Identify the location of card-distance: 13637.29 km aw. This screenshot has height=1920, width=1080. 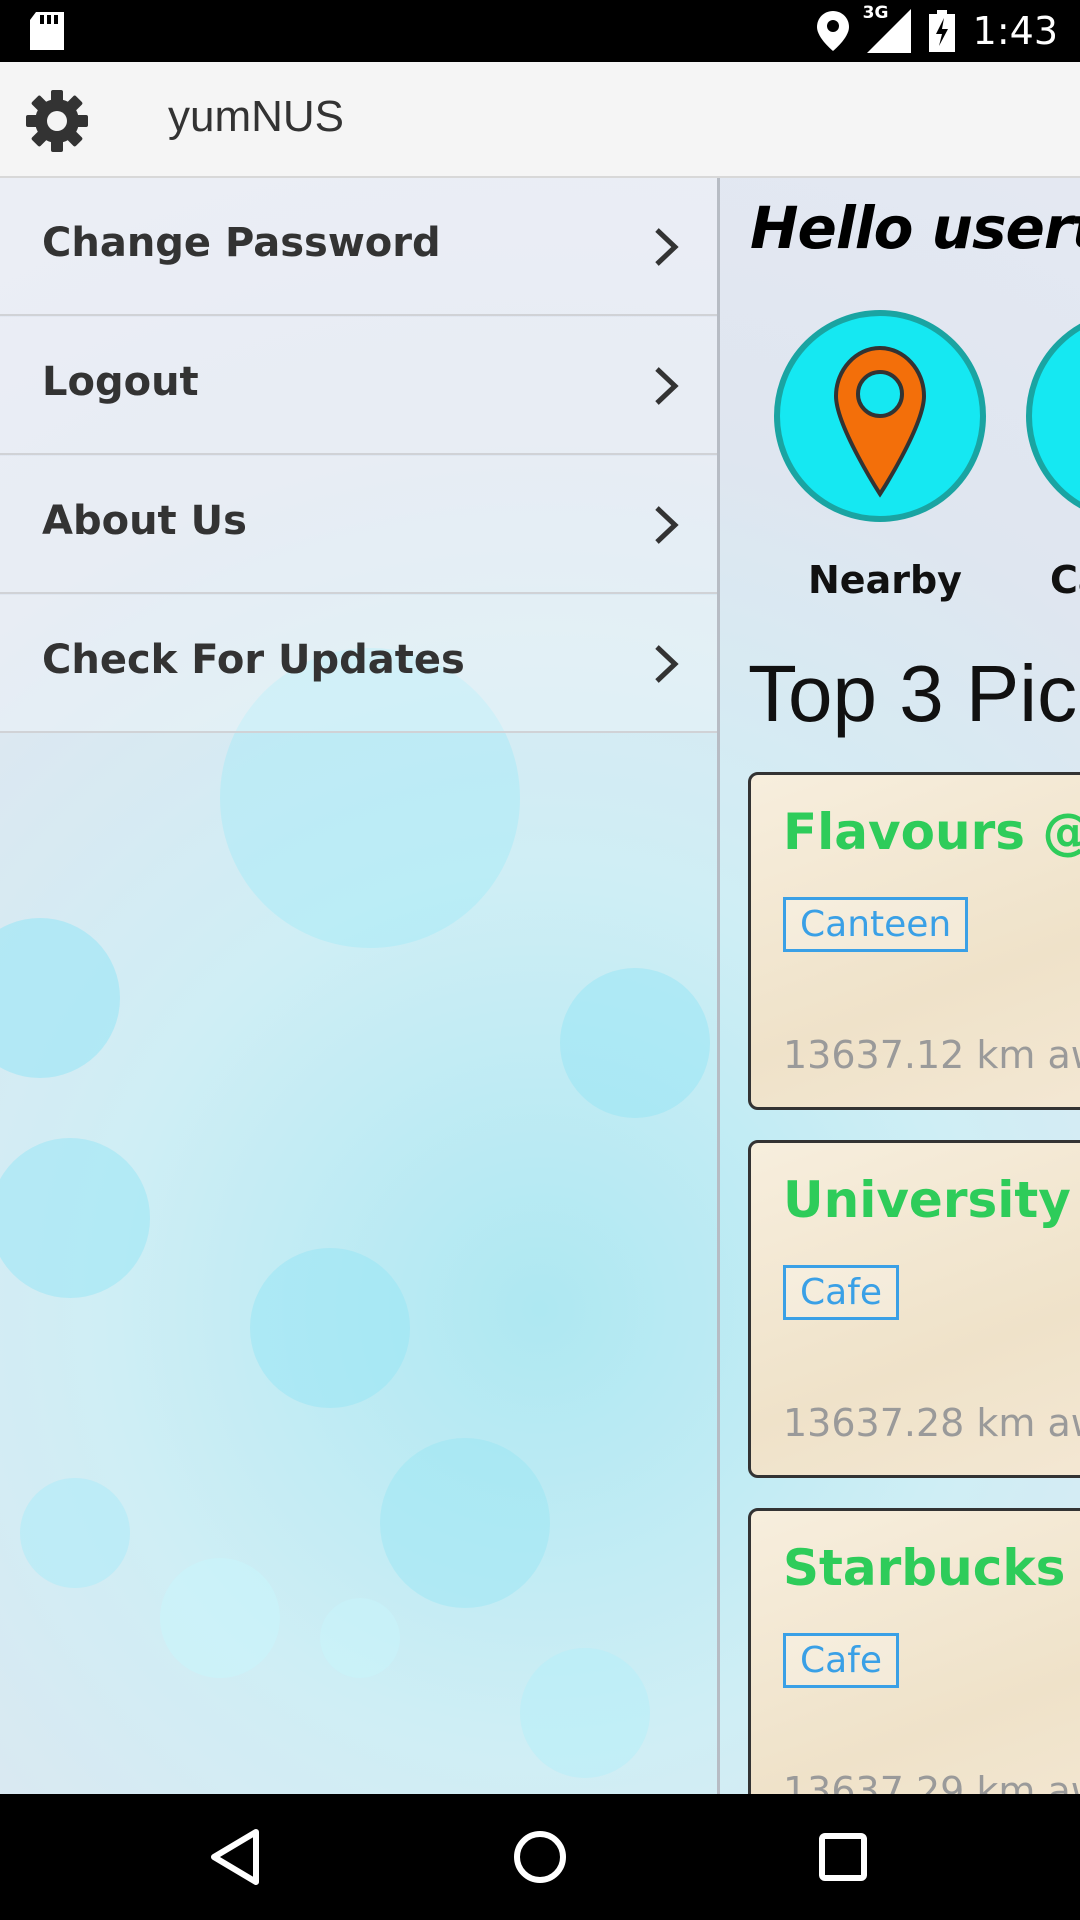
(931, 1781).